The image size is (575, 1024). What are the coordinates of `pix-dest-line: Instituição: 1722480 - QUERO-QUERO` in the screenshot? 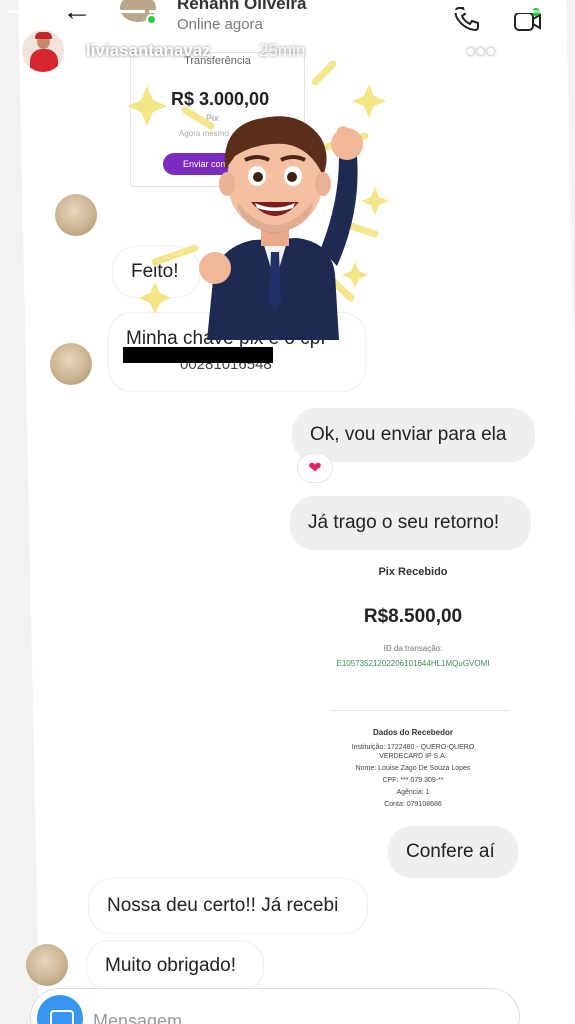 It's located at (413, 747).